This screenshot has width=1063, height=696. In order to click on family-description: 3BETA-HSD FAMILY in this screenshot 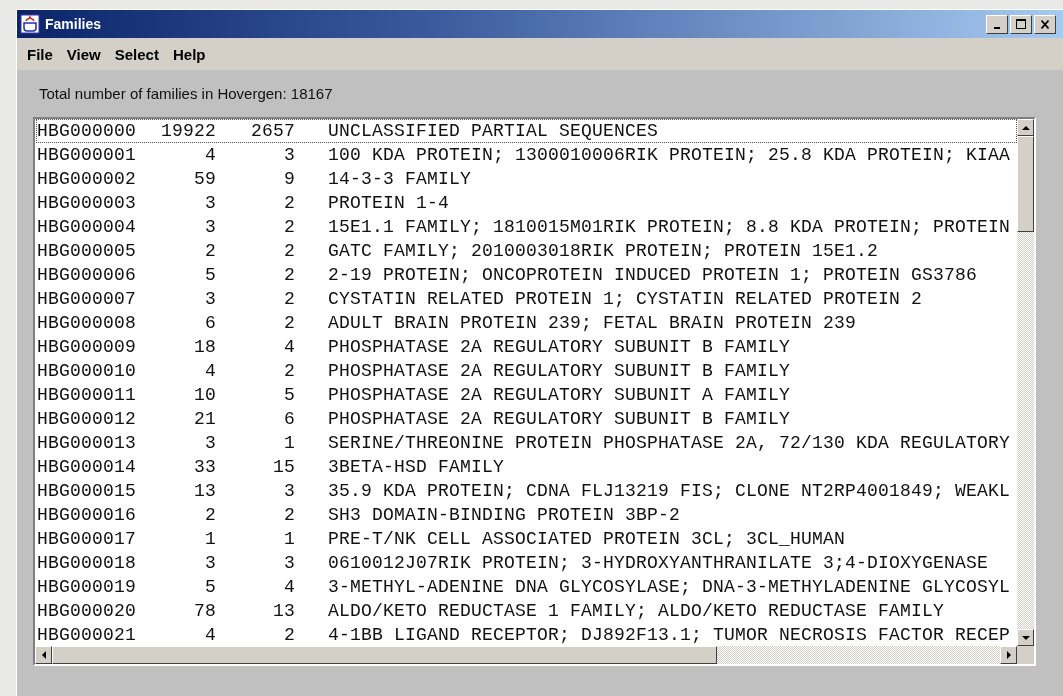, I will do `click(416, 467)`.